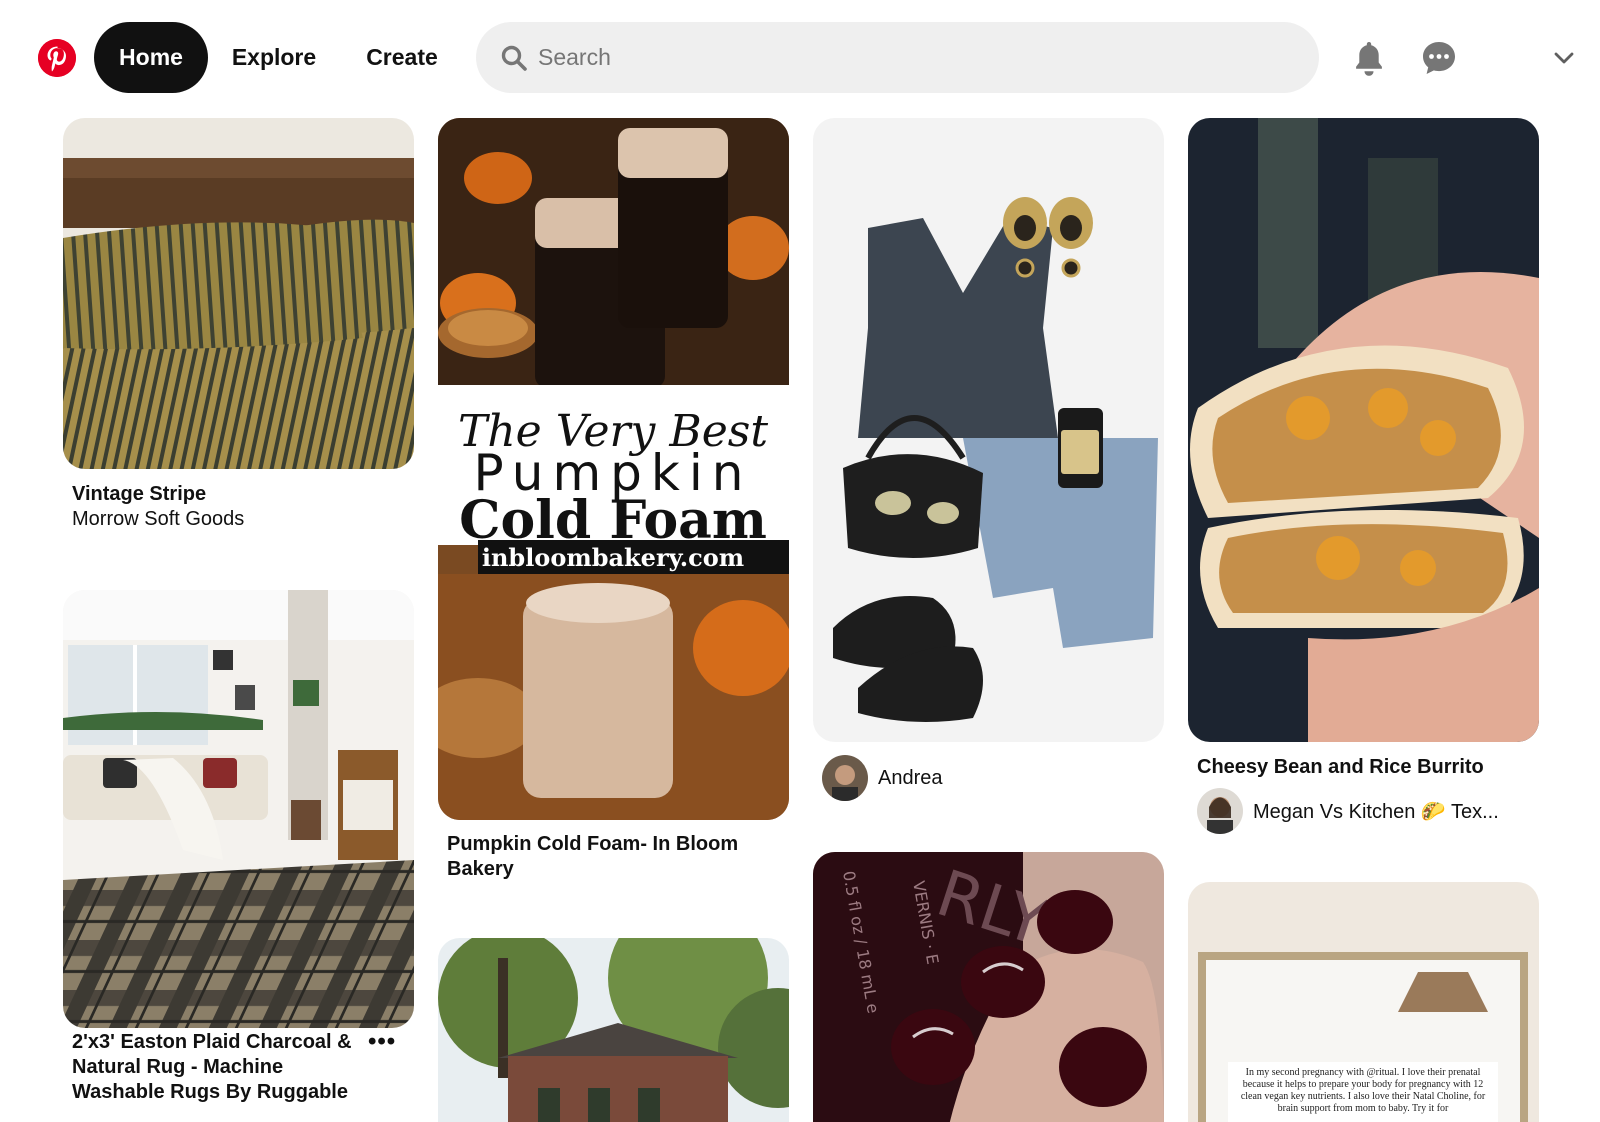  Describe the element at coordinates (1347, 767) in the screenshot. I see `pin-title: Cheesy Bean and Rice Burrito` at that location.